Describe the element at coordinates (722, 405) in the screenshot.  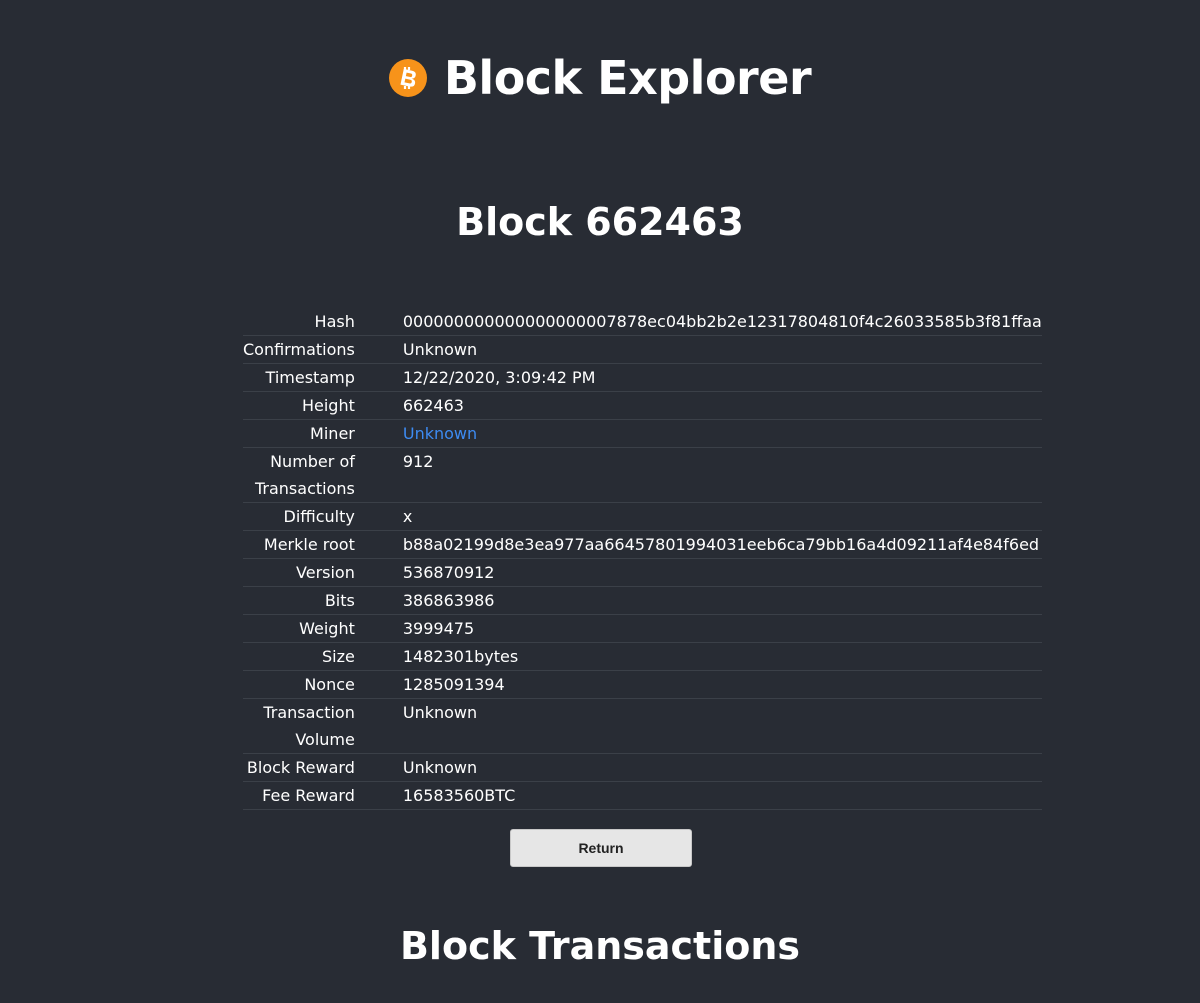
I see `detail-value-height: 662463` at that location.